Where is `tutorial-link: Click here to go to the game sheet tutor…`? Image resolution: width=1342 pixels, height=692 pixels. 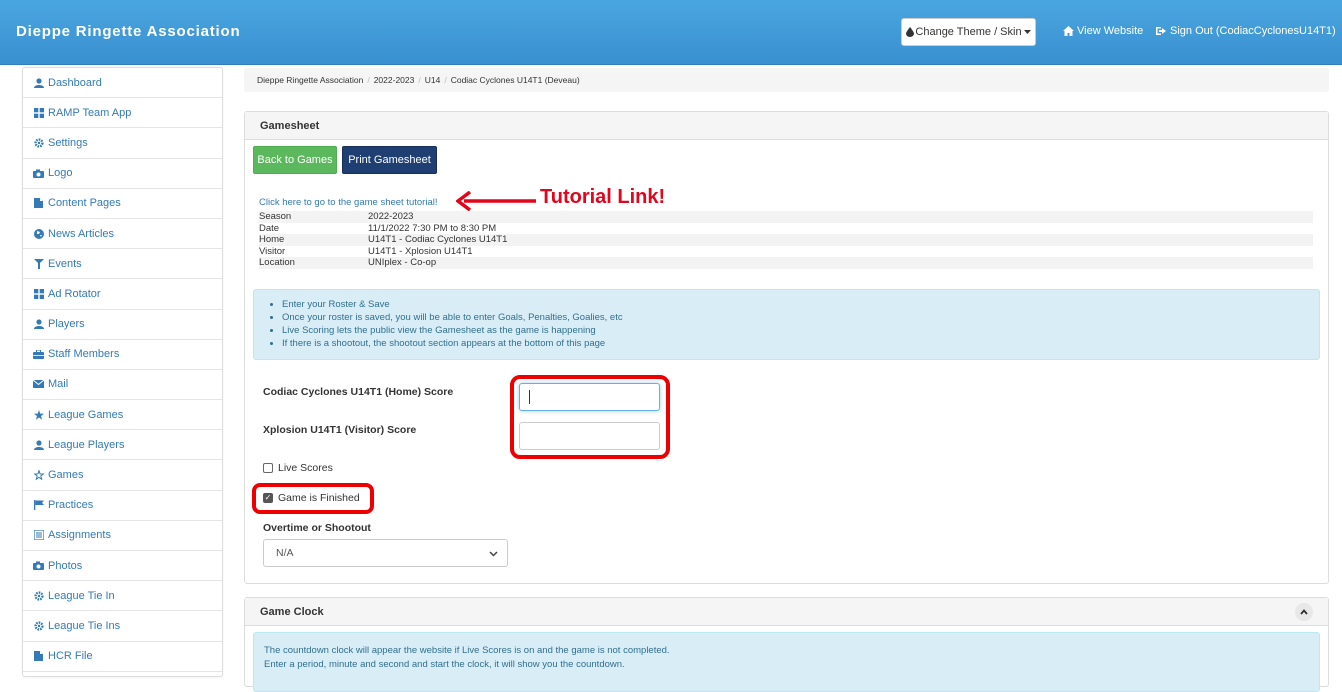 tutorial-link: Click here to go to the game sheet tutor… is located at coordinates (348, 202).